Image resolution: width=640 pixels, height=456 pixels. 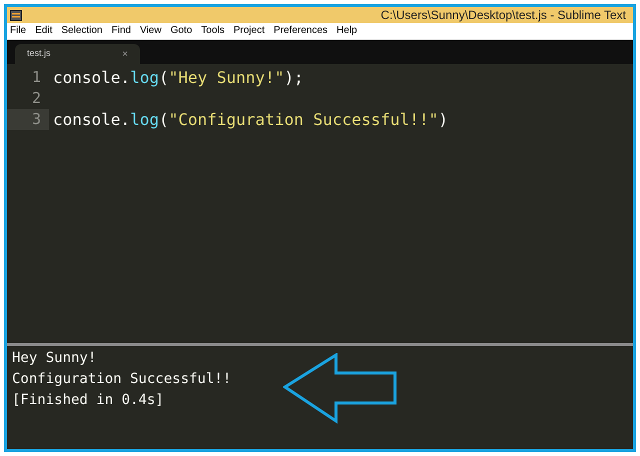 I want to click on code-line: console.log("Hey Sunny!");, so click(x=178, y=77).